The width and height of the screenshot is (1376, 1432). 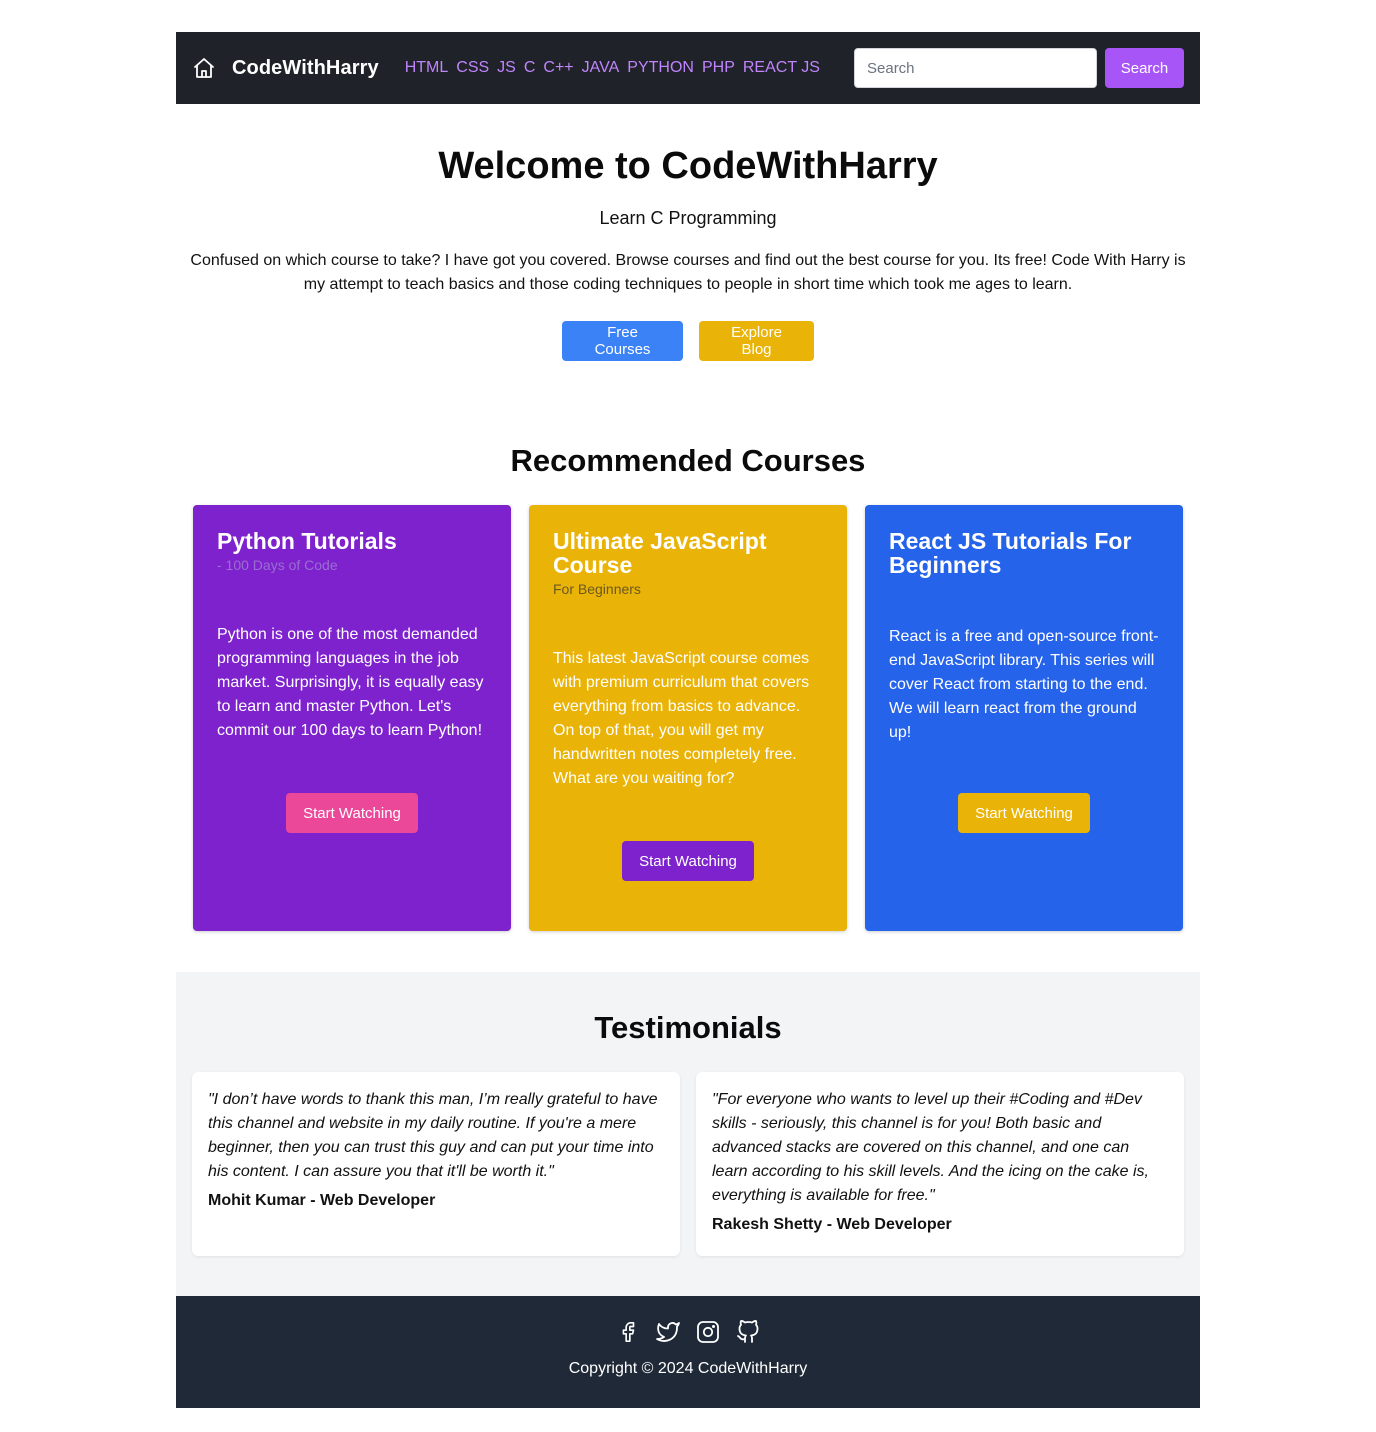 I want to click on search-form: Search, so click(x=1019, y=68).